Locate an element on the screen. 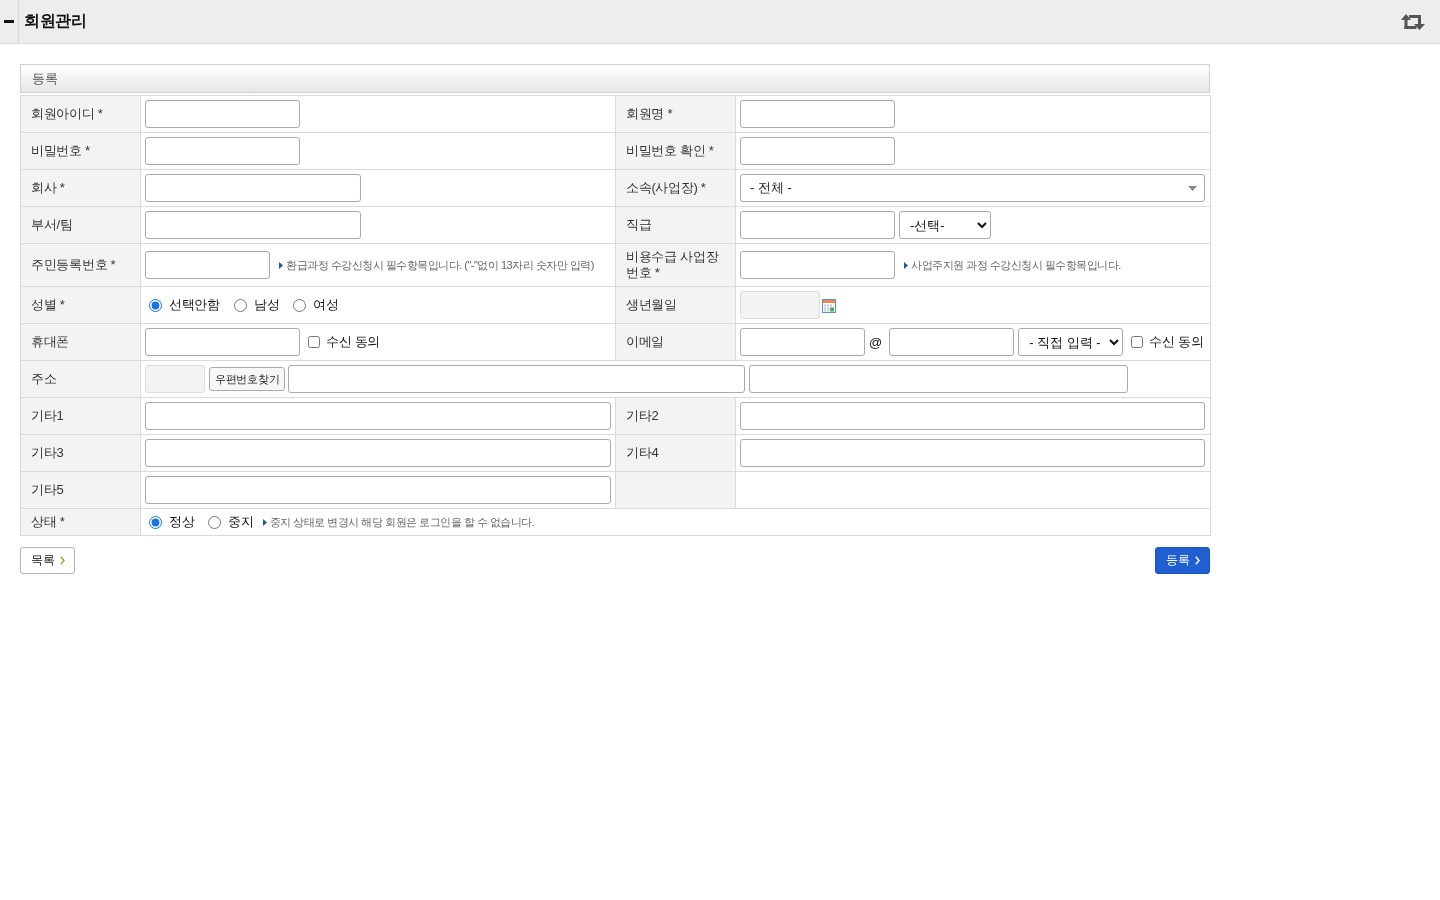 The width and height of the screenshot is (1440, 900). field-label: 휴대폰 is located at coordinates (50, 341).